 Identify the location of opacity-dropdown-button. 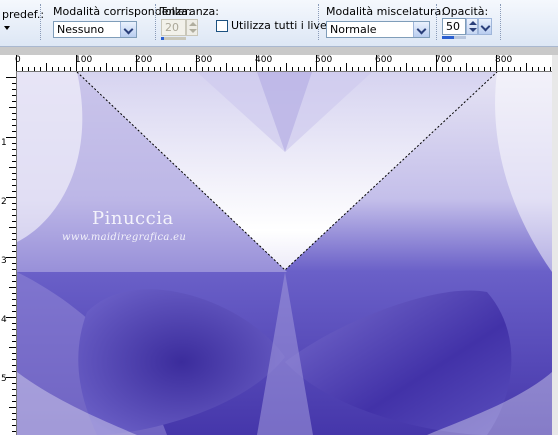
(485, 26).